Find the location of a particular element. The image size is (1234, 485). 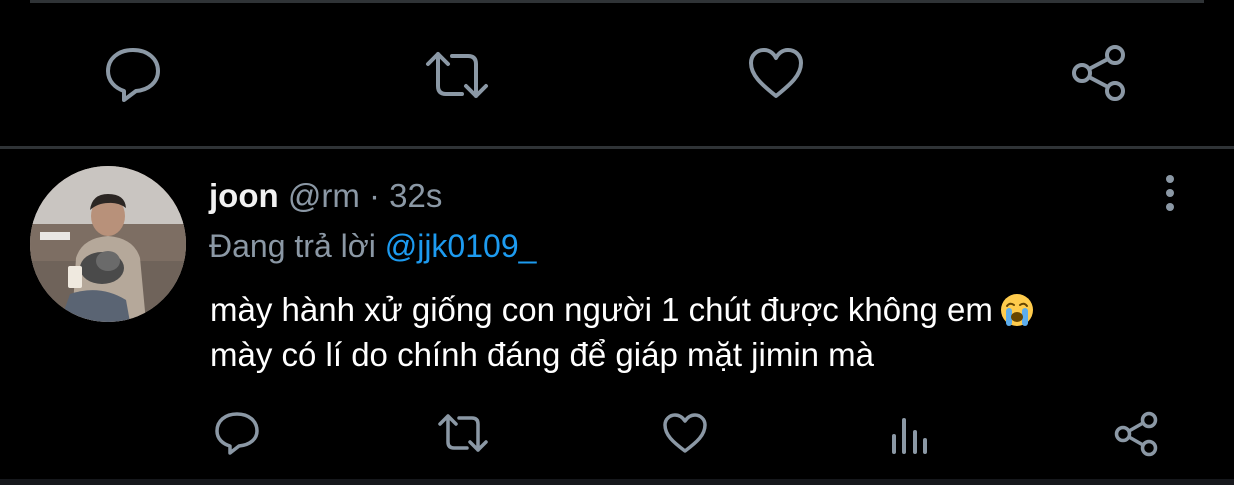

reply-mention: @jjk0109_ is located at coordinates (461, 246).